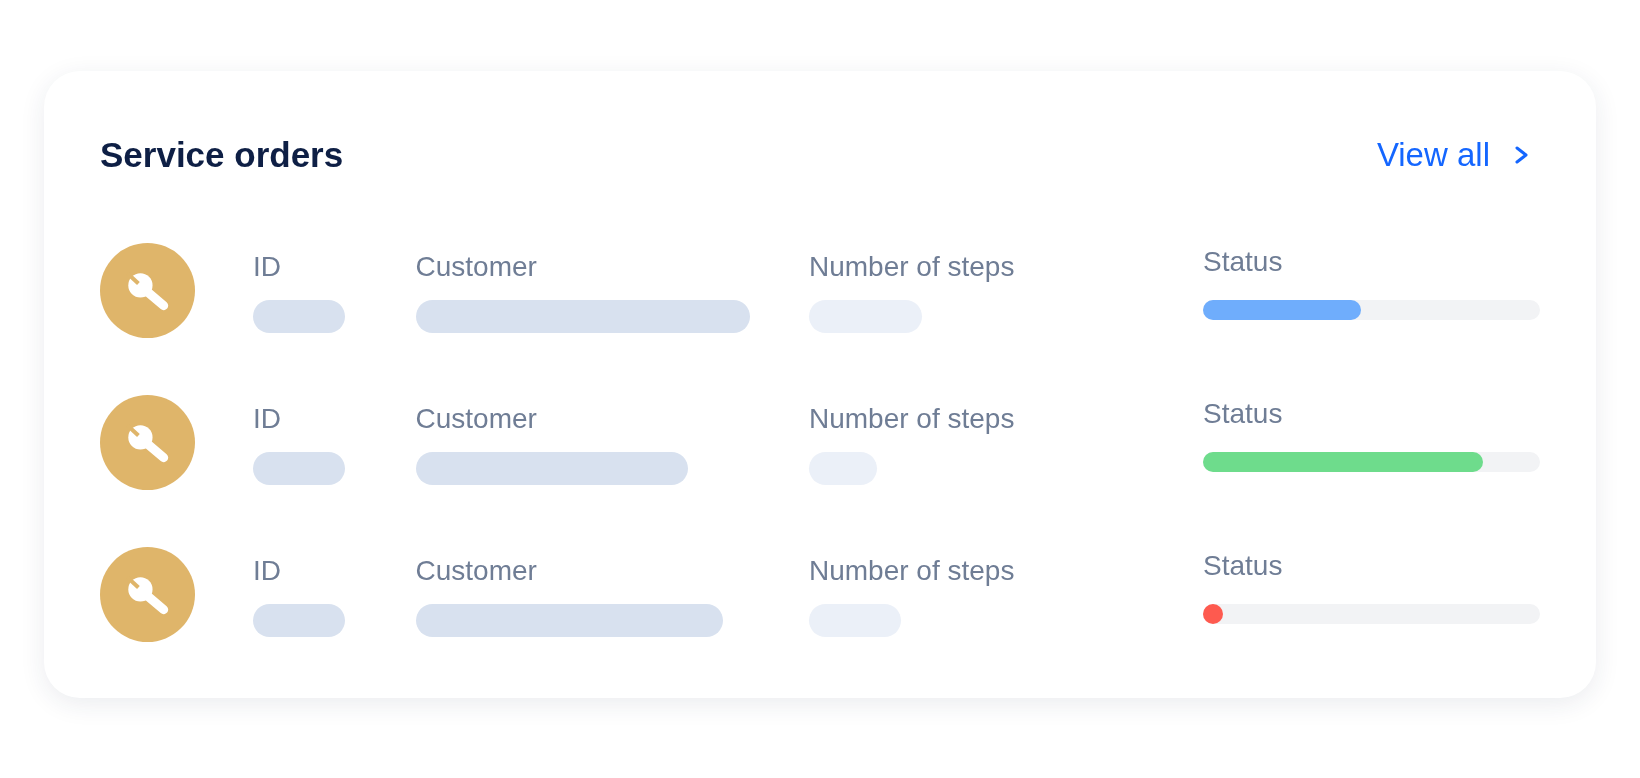 The image size is (1640, 778). I want to click on chevron-right-icon, so click(1521, 155).